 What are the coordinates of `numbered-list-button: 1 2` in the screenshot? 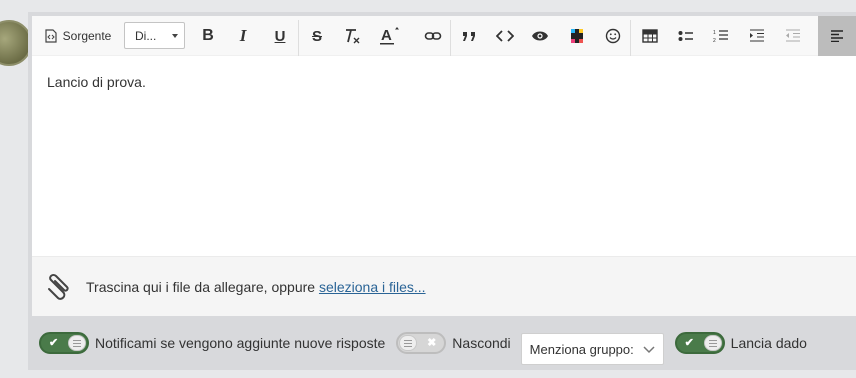 It's located at (721, 36).